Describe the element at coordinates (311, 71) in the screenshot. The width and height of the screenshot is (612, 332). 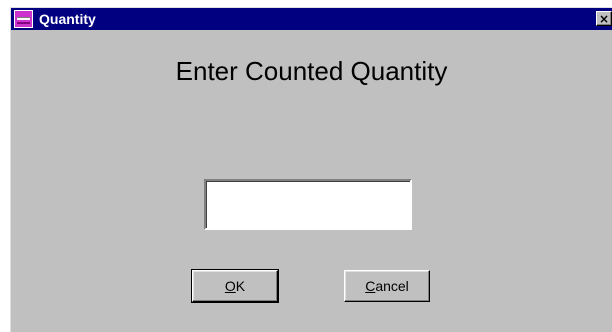
I see `dialog-heading: Enter Counted Quantity` at that location.